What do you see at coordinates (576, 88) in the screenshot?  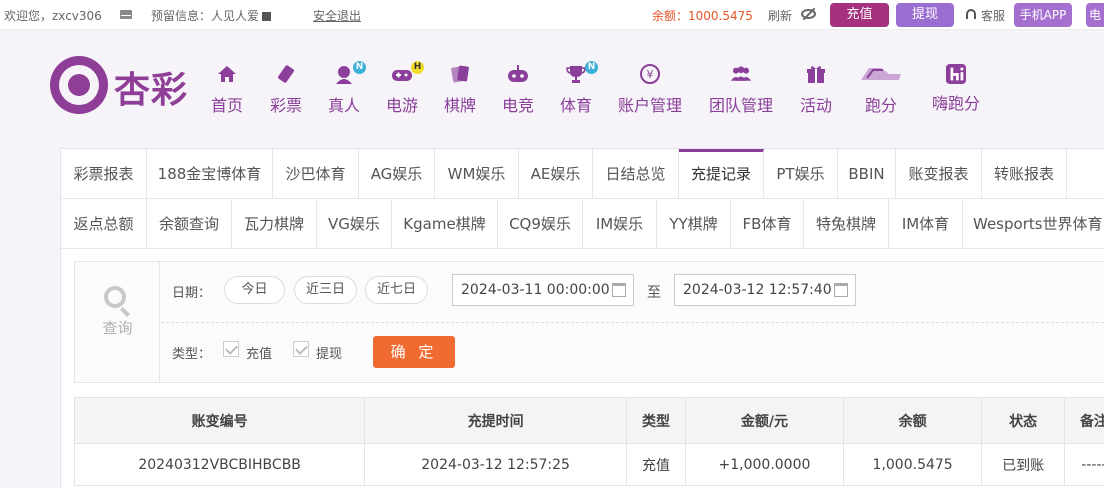 I see `nav-sports: N 体育` at bounding box center [576, 88].